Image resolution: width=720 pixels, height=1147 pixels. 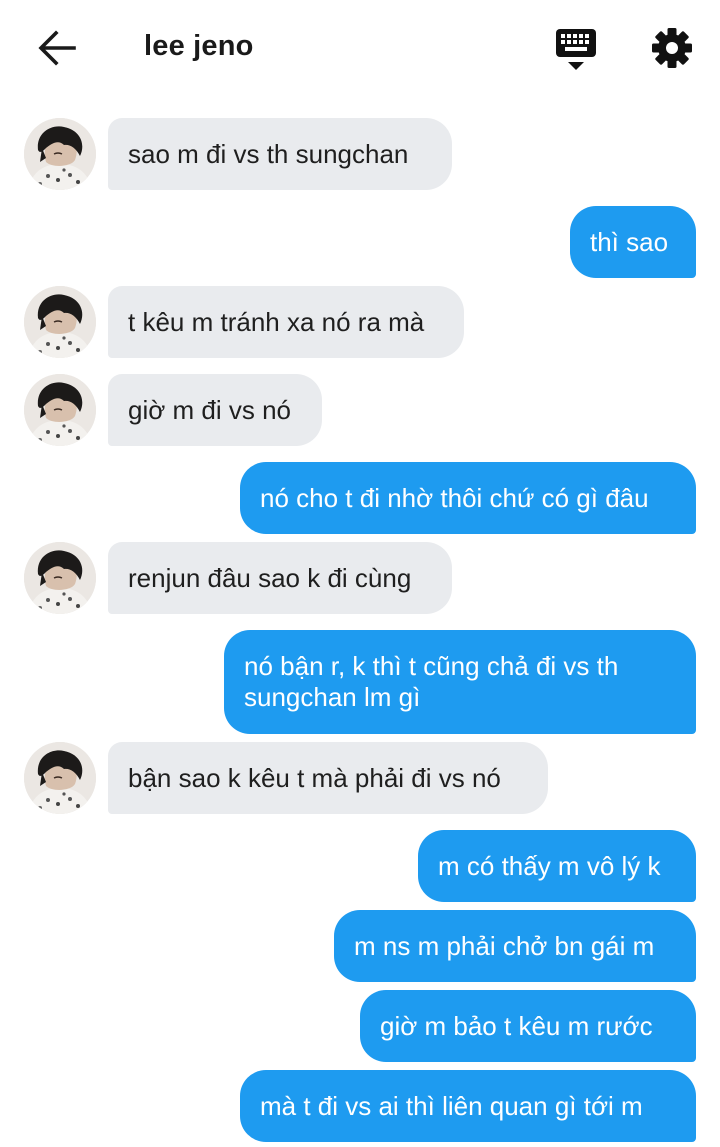 I want to click on message-text: giờ m bảo t kêu m rước, so click(x=516, y=1025).